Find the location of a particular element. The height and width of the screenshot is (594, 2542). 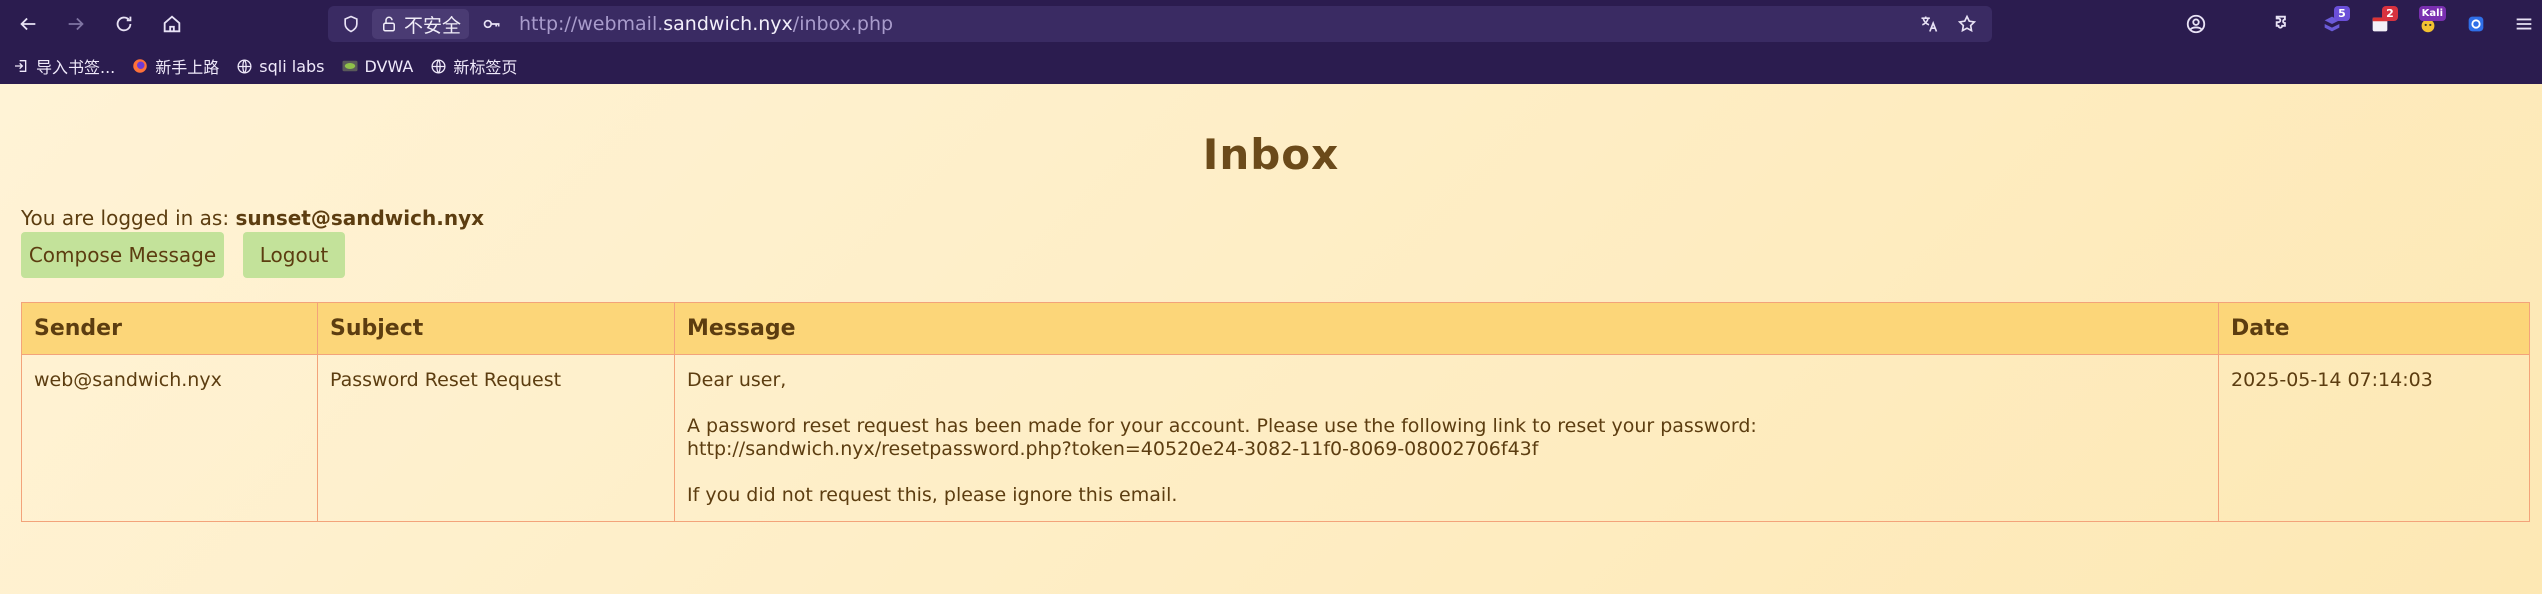

back-button is located at coordinates (28, 24).